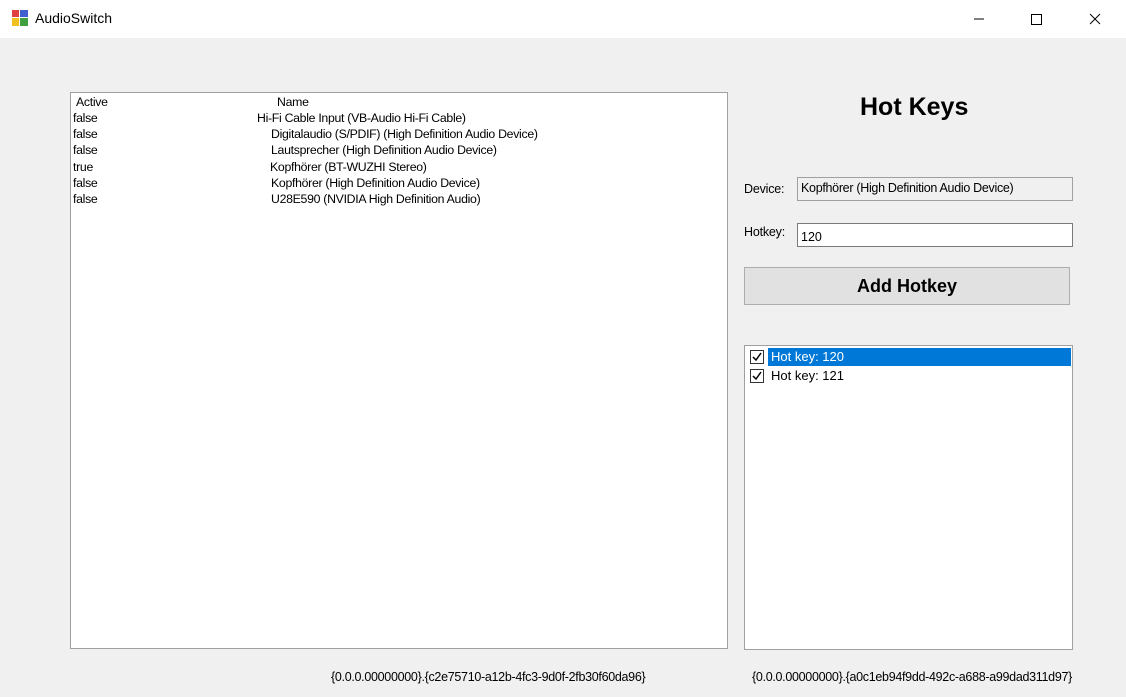 The height and width of the screenshot is (697, 1126). What do you see at coordinates (909, 376) in the screenshot?
I see `hotkey-list-item: Hot key: 121` at bounding box center [909, 376].